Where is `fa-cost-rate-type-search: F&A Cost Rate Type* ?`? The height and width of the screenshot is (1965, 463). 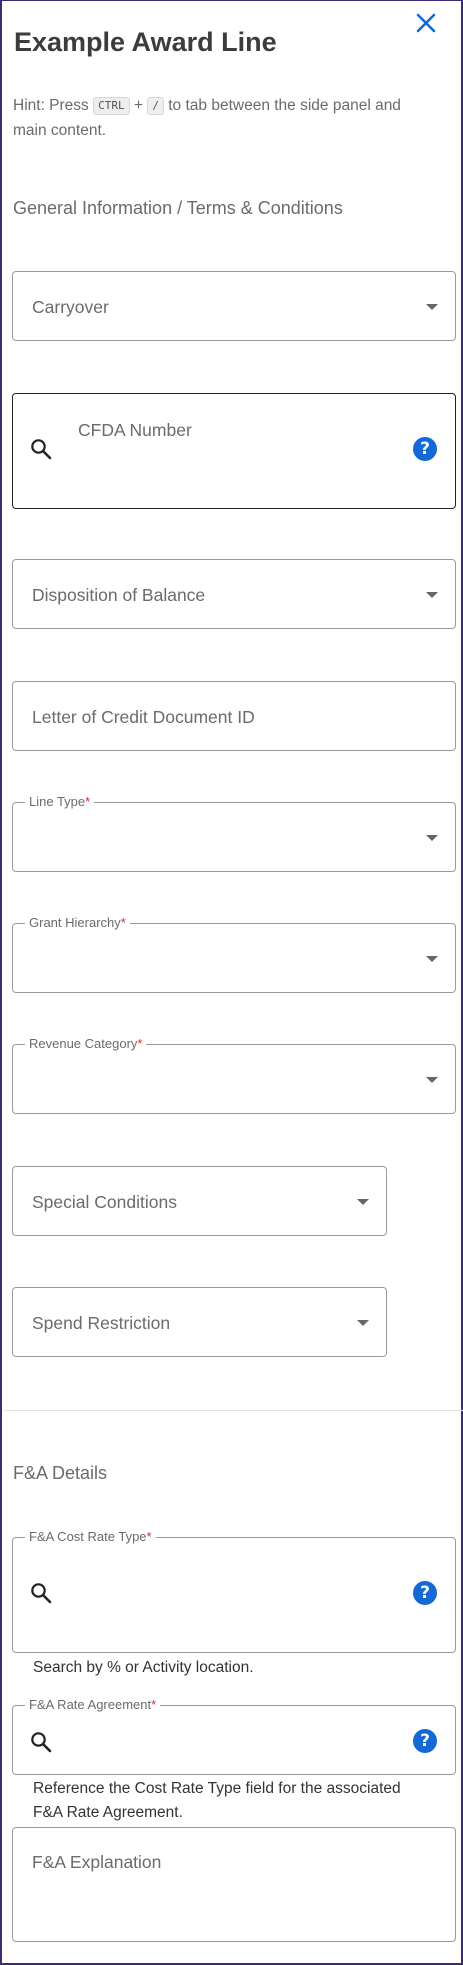 fa-cost-rate-type-search: F&A Cost Rate Type* ? is located at coordinates (234, 1591).